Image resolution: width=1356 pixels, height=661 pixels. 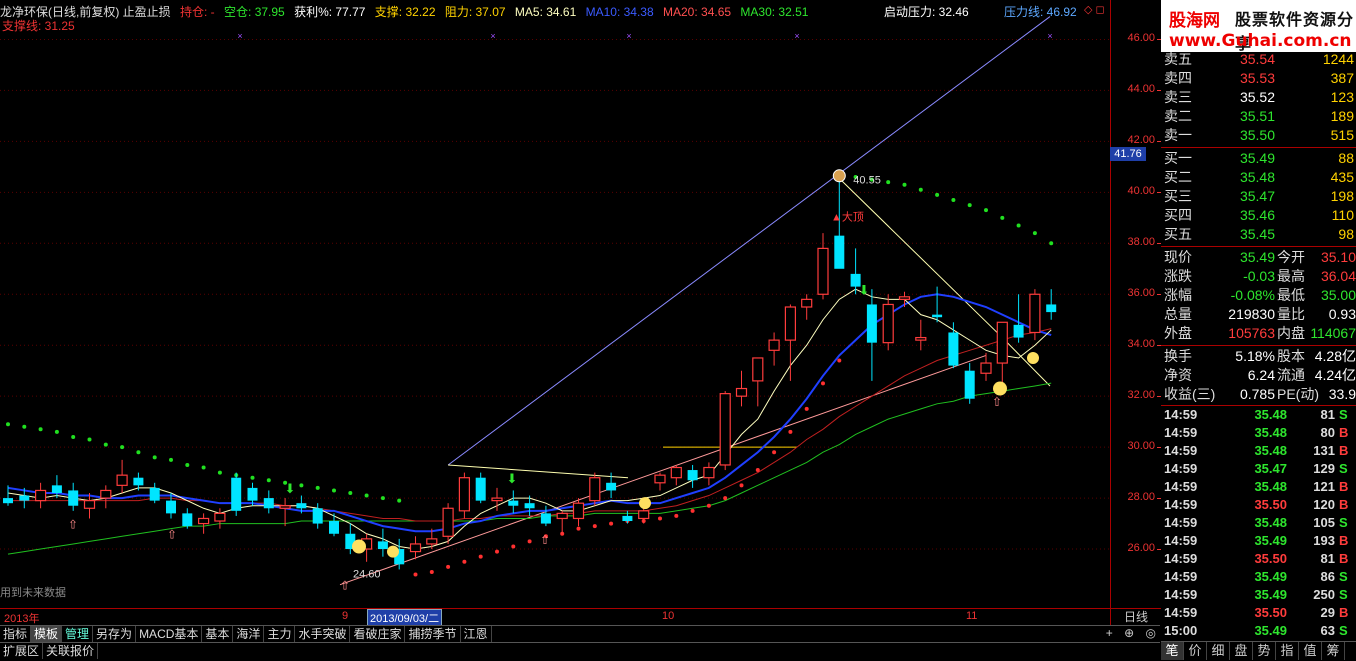 I want to click on tab-fishing-season: 捕捞季节, so click(x=433, y=634).